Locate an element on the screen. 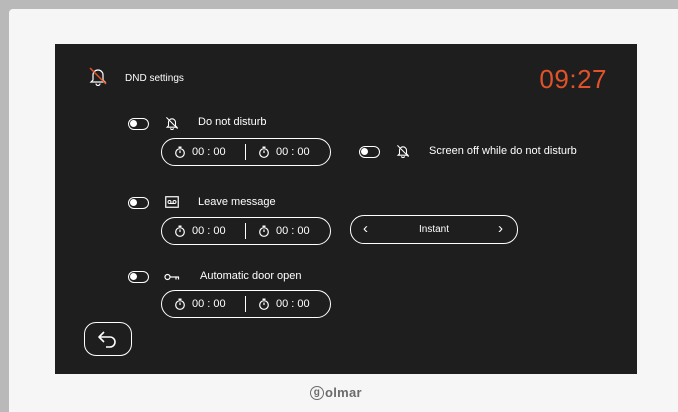 This screenshot has height=412, width=678. auto-door-toggle is located at coordinates (138, 277).